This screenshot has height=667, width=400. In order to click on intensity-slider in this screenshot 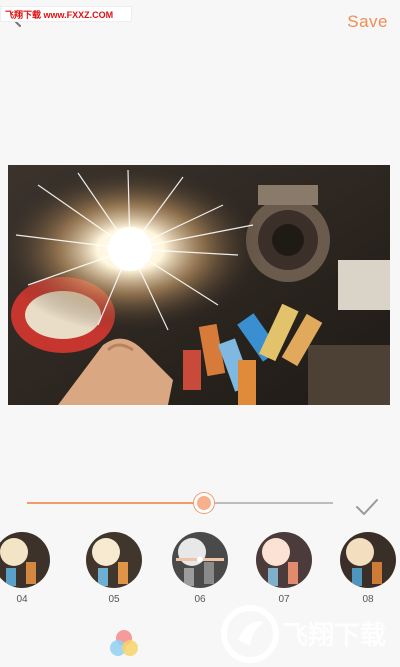, I will do `click(180, 503)`.